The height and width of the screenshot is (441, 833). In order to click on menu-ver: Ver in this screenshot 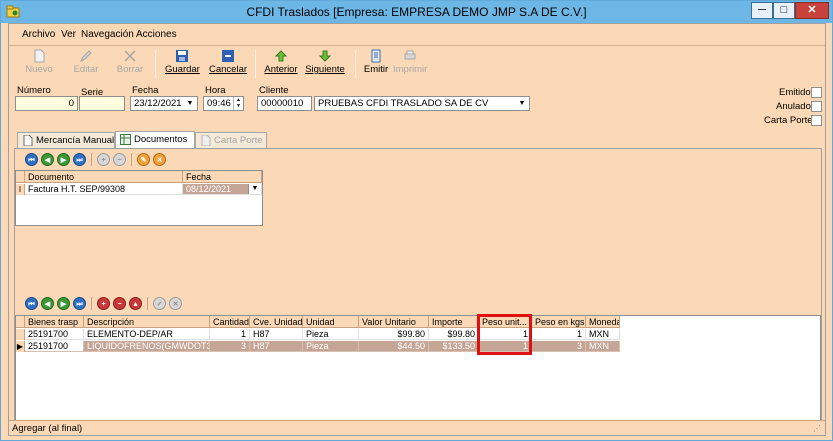, I will do `click(68, 34)`.